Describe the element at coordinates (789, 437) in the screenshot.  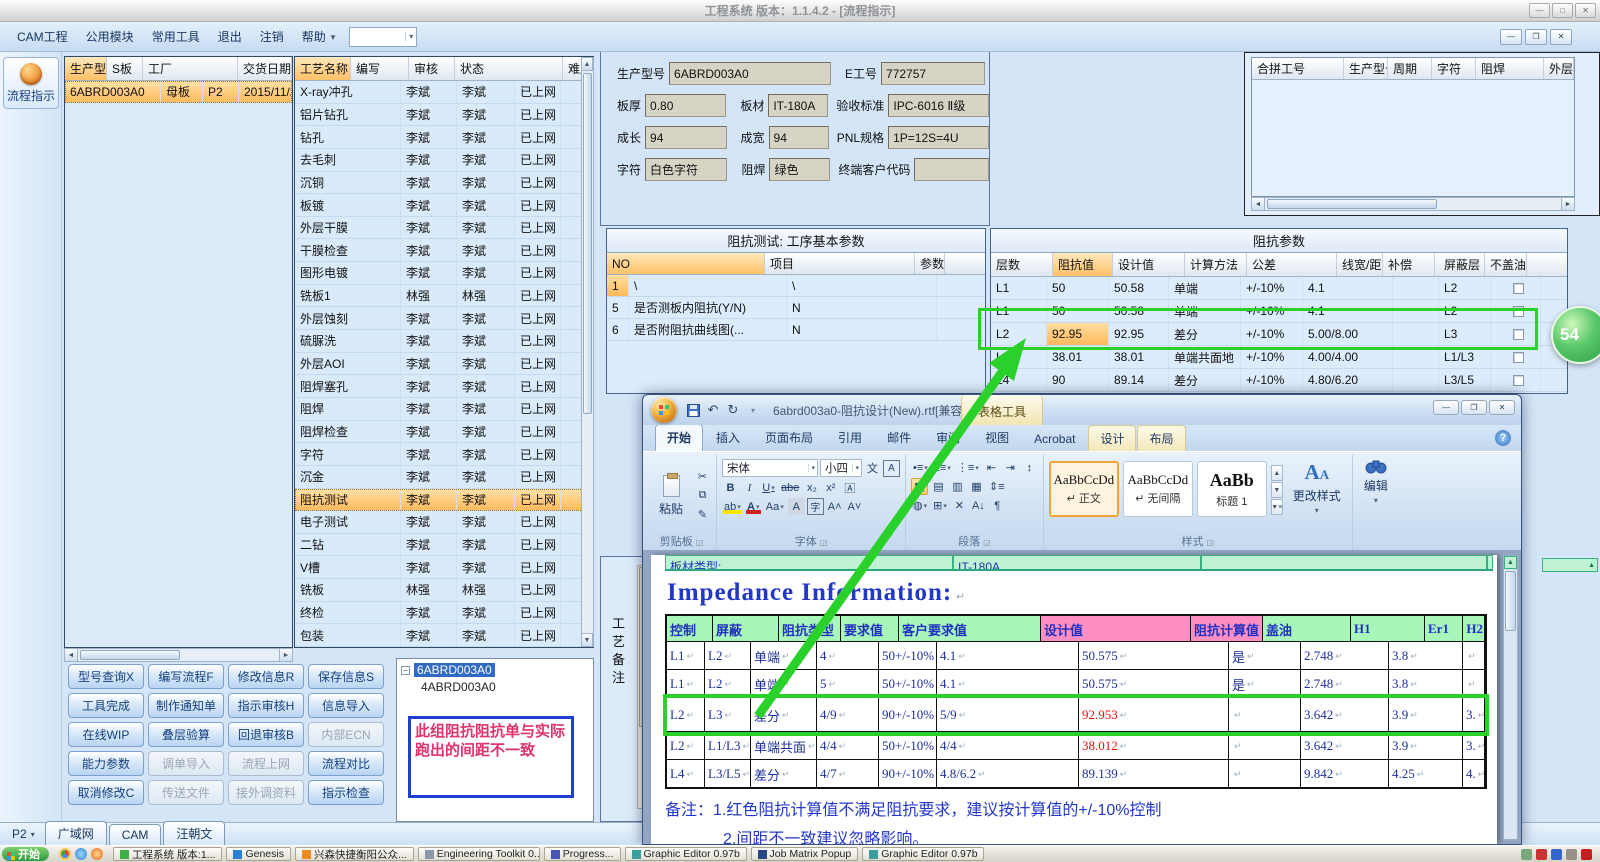
I see `ribbon-tab: 页面布局` at that location.